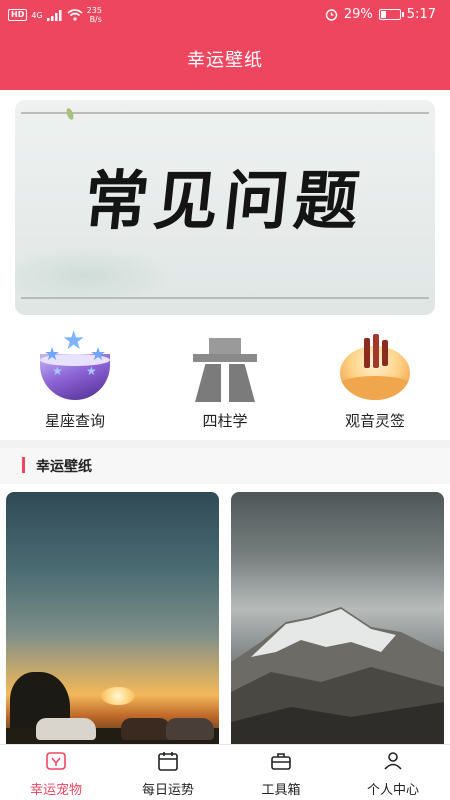  I want to click on banner-bottom-rule, so click(225, 298).